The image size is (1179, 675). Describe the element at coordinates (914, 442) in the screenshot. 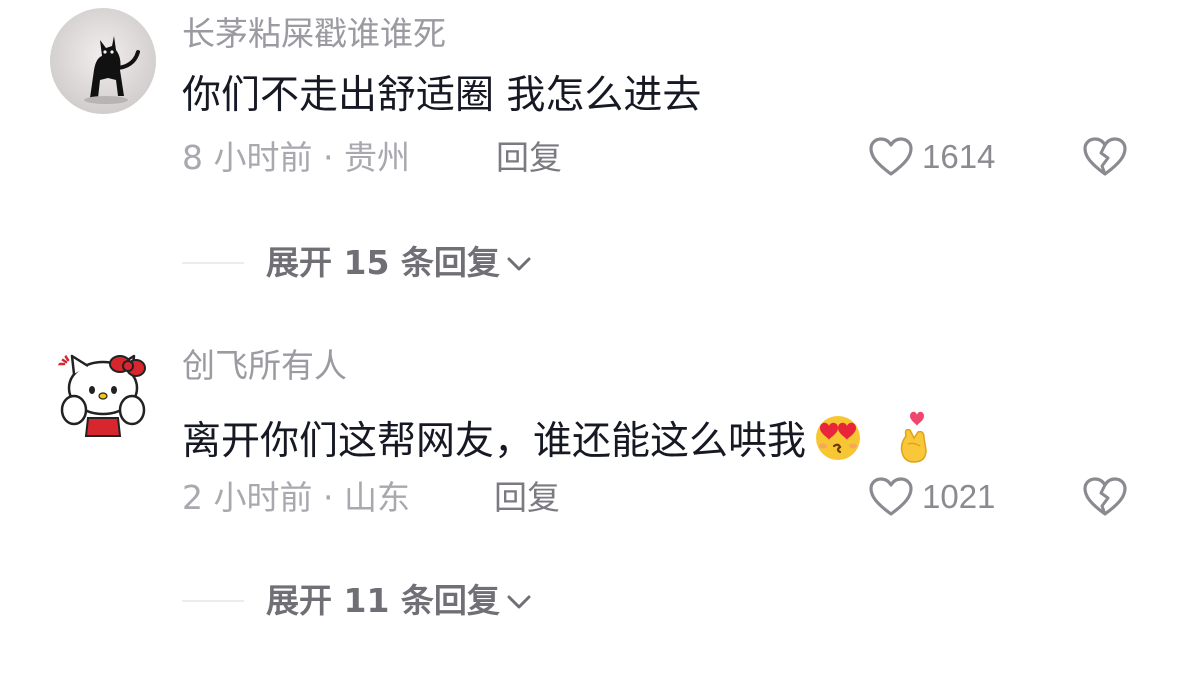

I see `finger-heart-emoji-icon` at that location.